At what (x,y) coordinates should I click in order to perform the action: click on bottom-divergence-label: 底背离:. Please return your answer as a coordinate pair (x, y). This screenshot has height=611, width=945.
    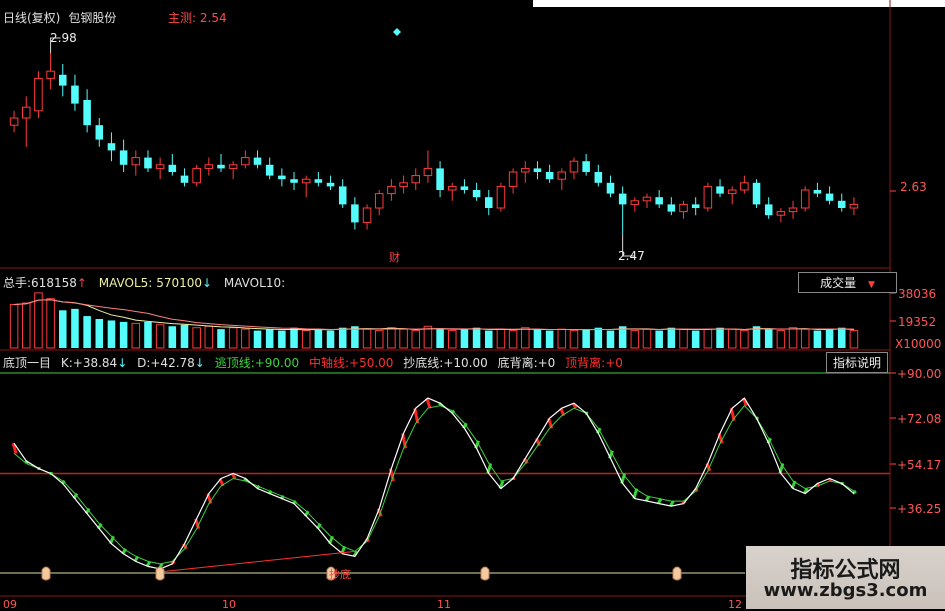
    Looking at the image, I should click on (517, 363).